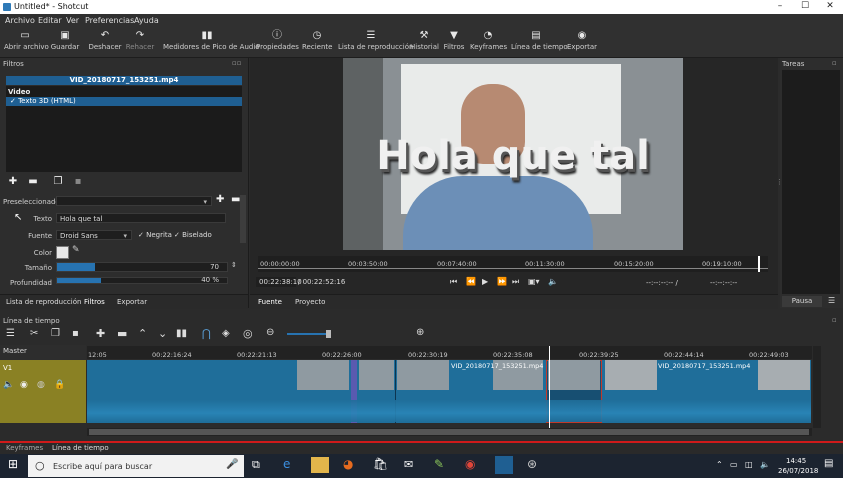  What do you see at coordinates (142, 333) in the screenshot?
I see `lift-icon: ⌃` at bounding box center [142, 333].